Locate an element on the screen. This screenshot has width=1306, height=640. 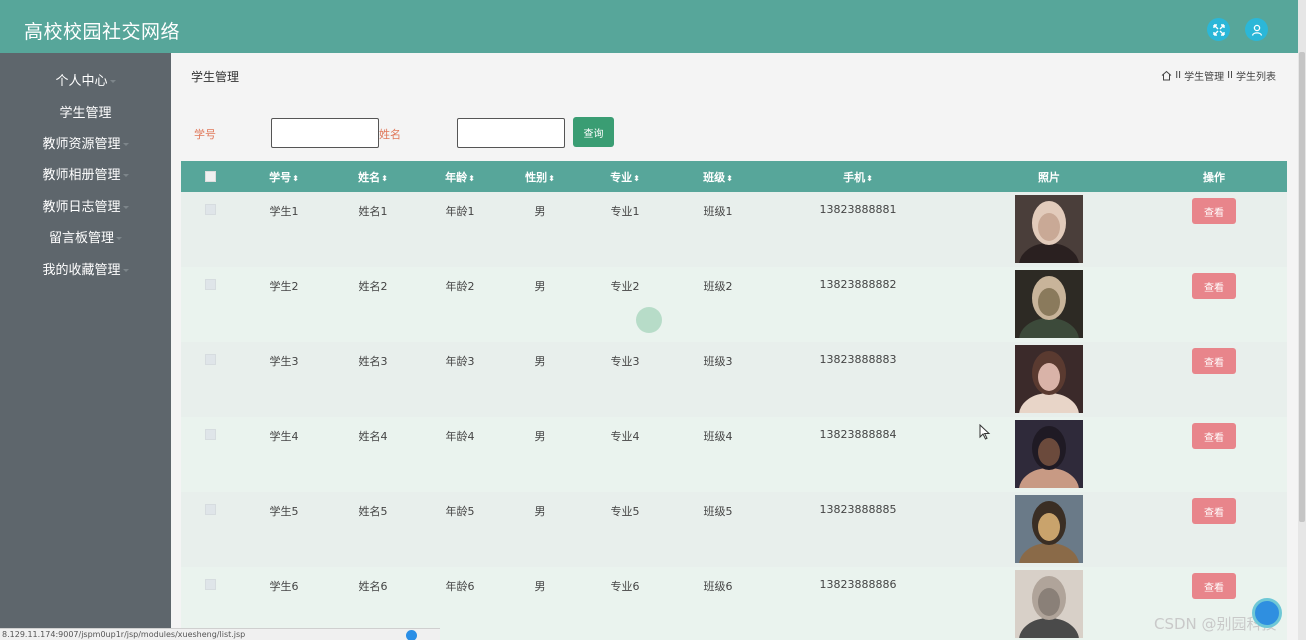
cell-class: 班级6 is located at coordinates (718, 586).